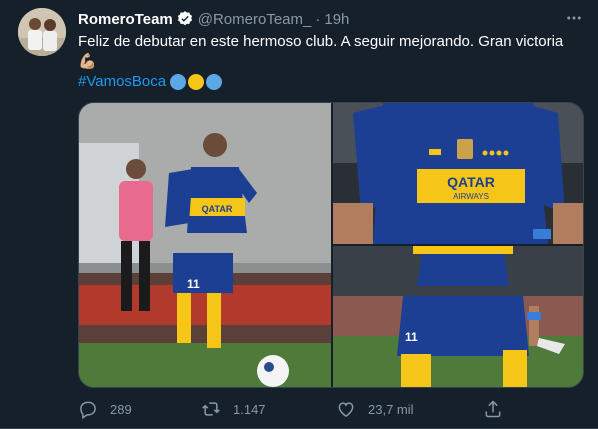 The width and height of the screenshot is (598, 429). I want to click on retweet-count: 1.147, so click(249, 409).